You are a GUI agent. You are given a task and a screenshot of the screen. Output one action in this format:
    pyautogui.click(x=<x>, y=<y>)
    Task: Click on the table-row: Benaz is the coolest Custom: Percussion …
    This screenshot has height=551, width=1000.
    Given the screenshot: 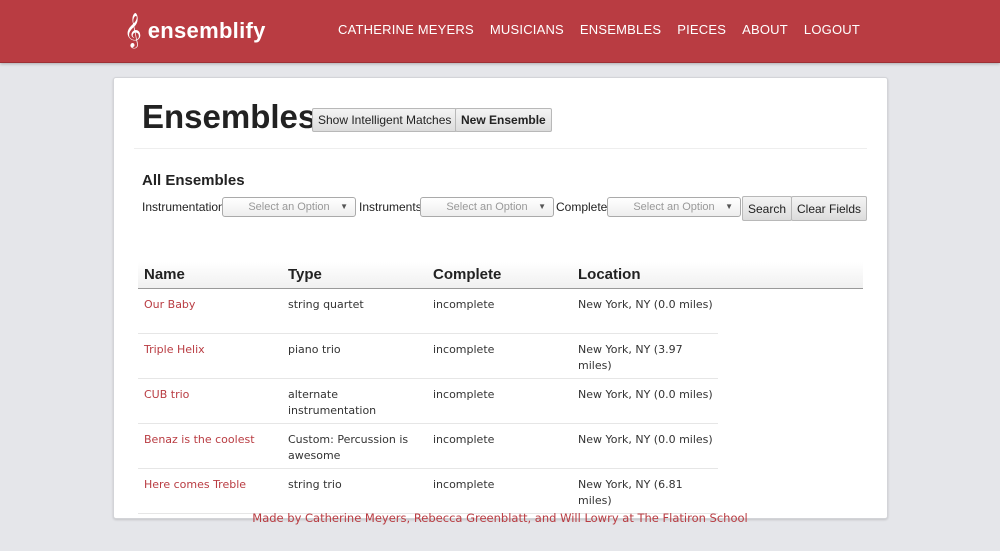 What is the action you would take?
    pyautogui.click(x=428, y=446)
    